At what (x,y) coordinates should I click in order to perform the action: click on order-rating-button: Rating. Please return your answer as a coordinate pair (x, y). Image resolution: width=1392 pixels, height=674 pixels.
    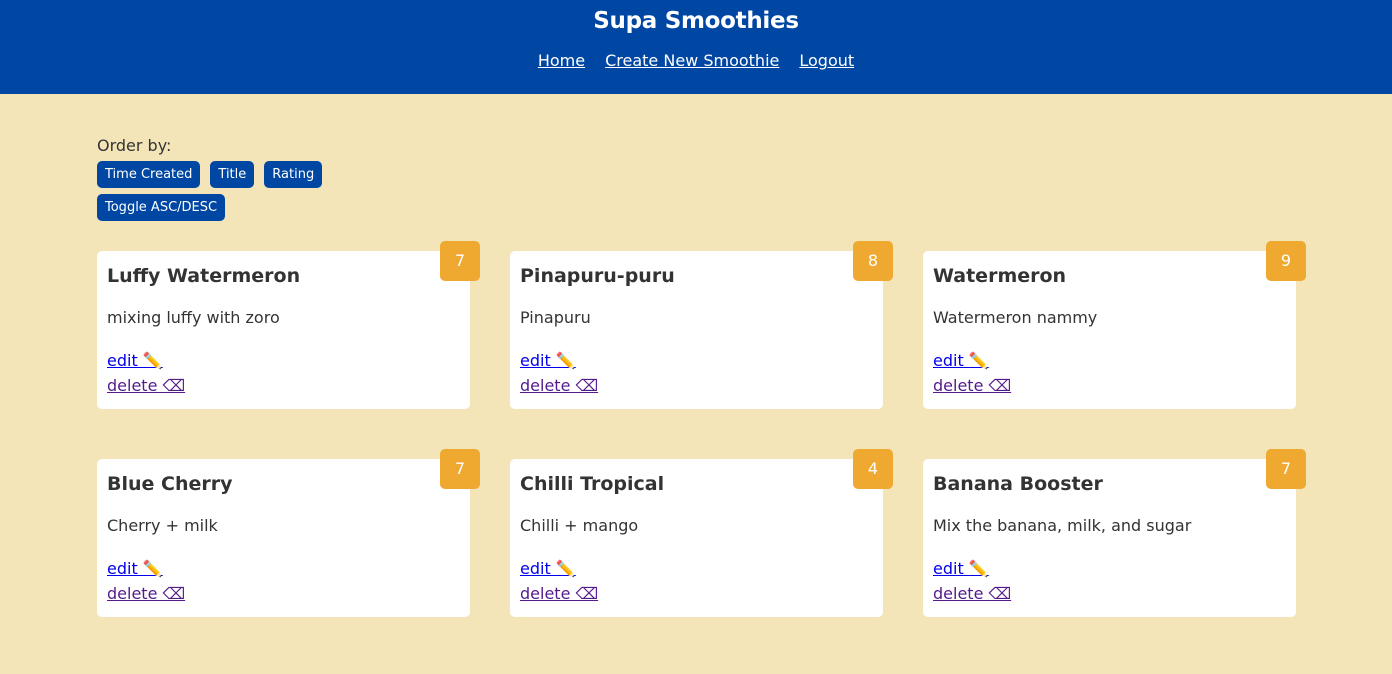
    Looking at the image, I should click on (293, 174).